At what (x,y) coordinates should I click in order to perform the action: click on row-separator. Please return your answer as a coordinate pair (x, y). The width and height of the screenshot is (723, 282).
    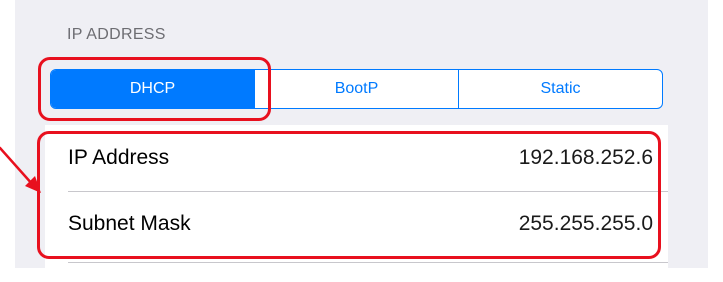
    Looking at the image, I should click on (368, 262).